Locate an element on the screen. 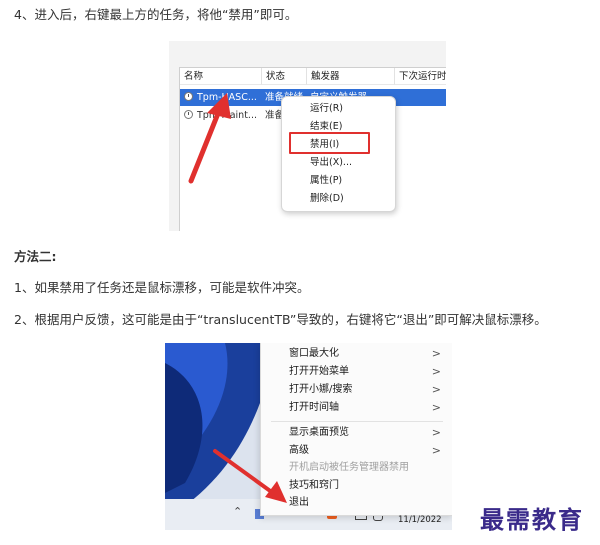  method-2-heading: 方法二: is located at coordinates (35, 256).